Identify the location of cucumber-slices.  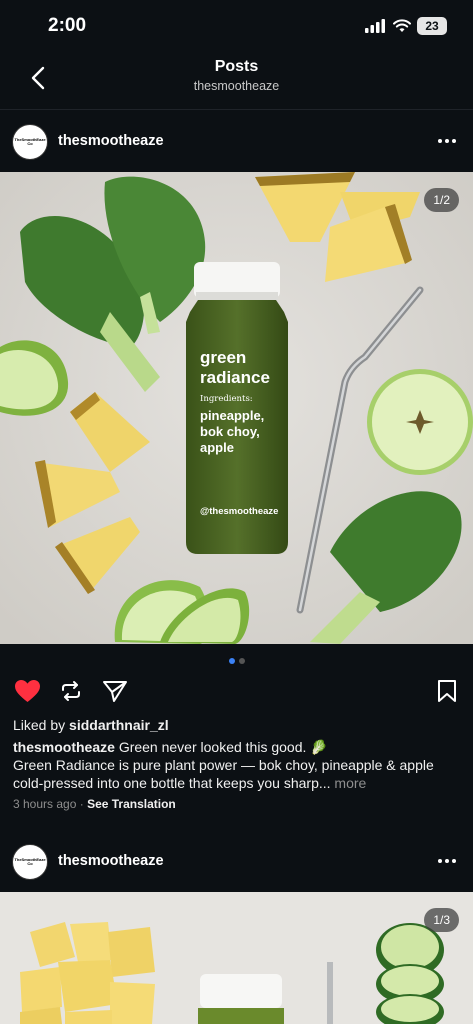
(410, 973).